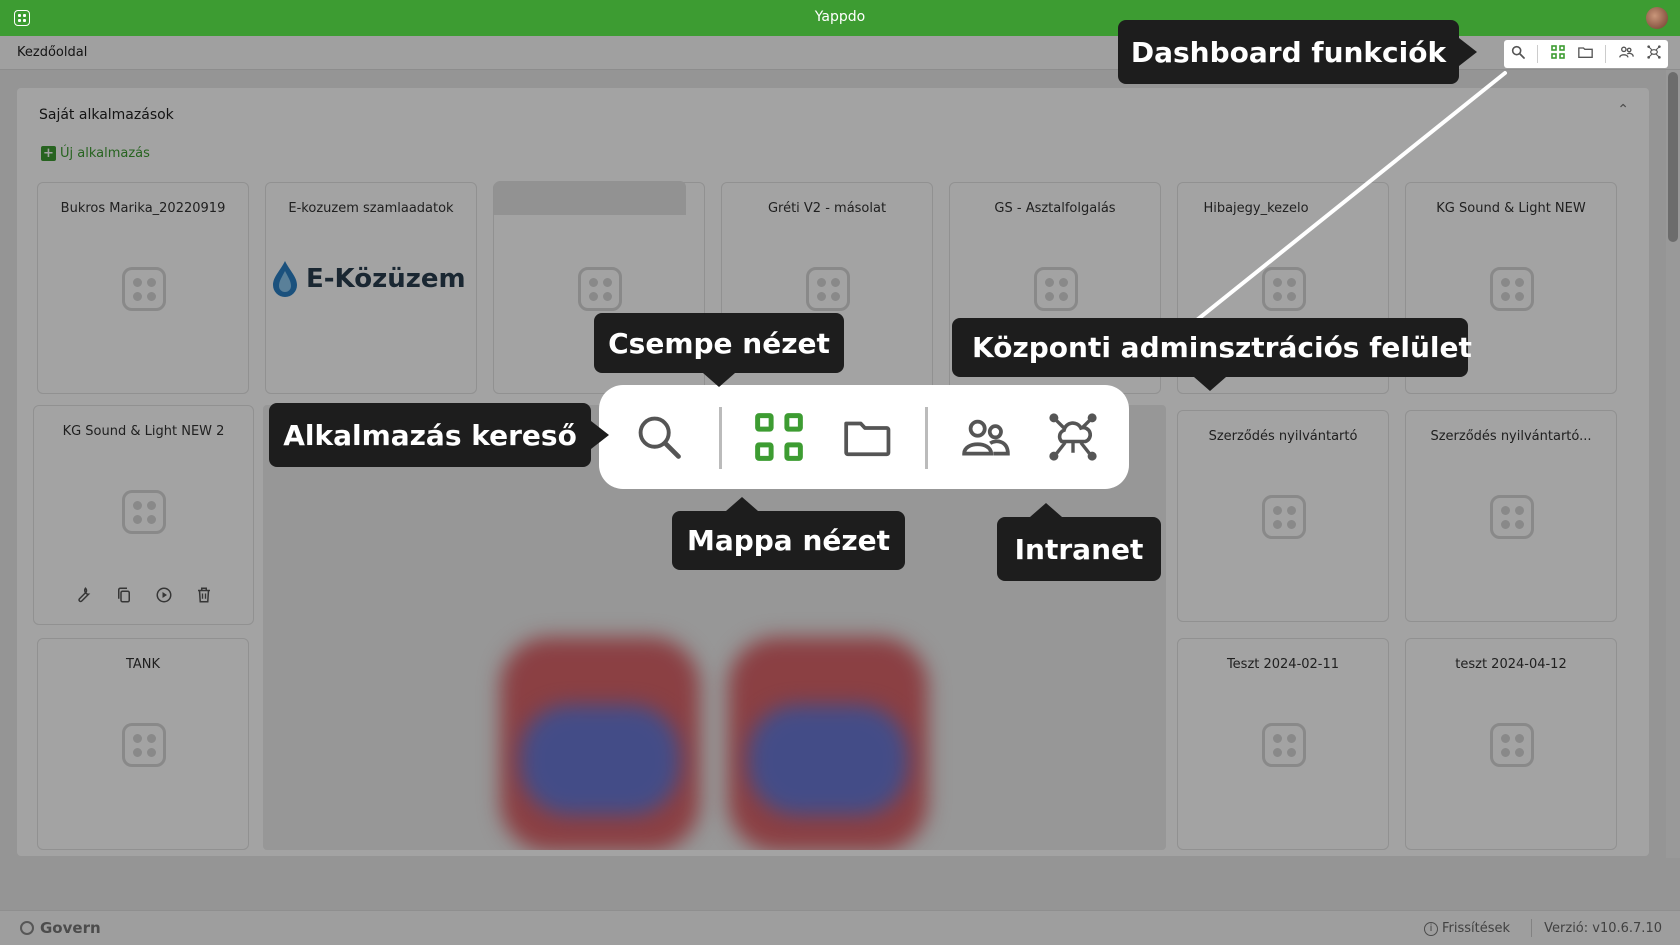 This screenshot has height=945, width=1680. I want to click on zoomed-toolbar, so click(864, 437).